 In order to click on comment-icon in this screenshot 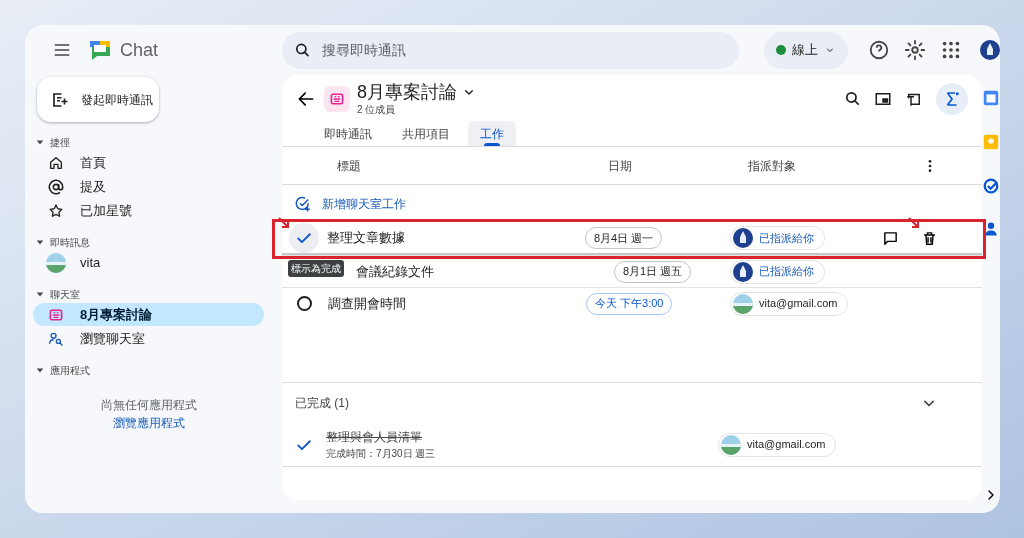, I will do `click(890, 238)`.